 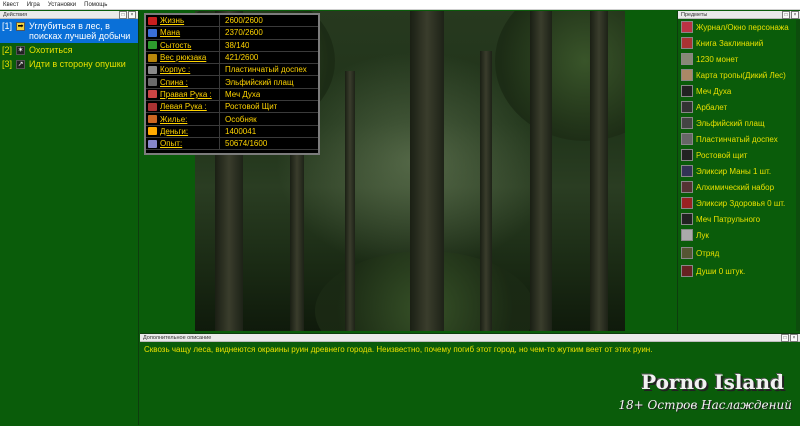 I want to click on menu-settings: Установки, so click(x=62, y=5).